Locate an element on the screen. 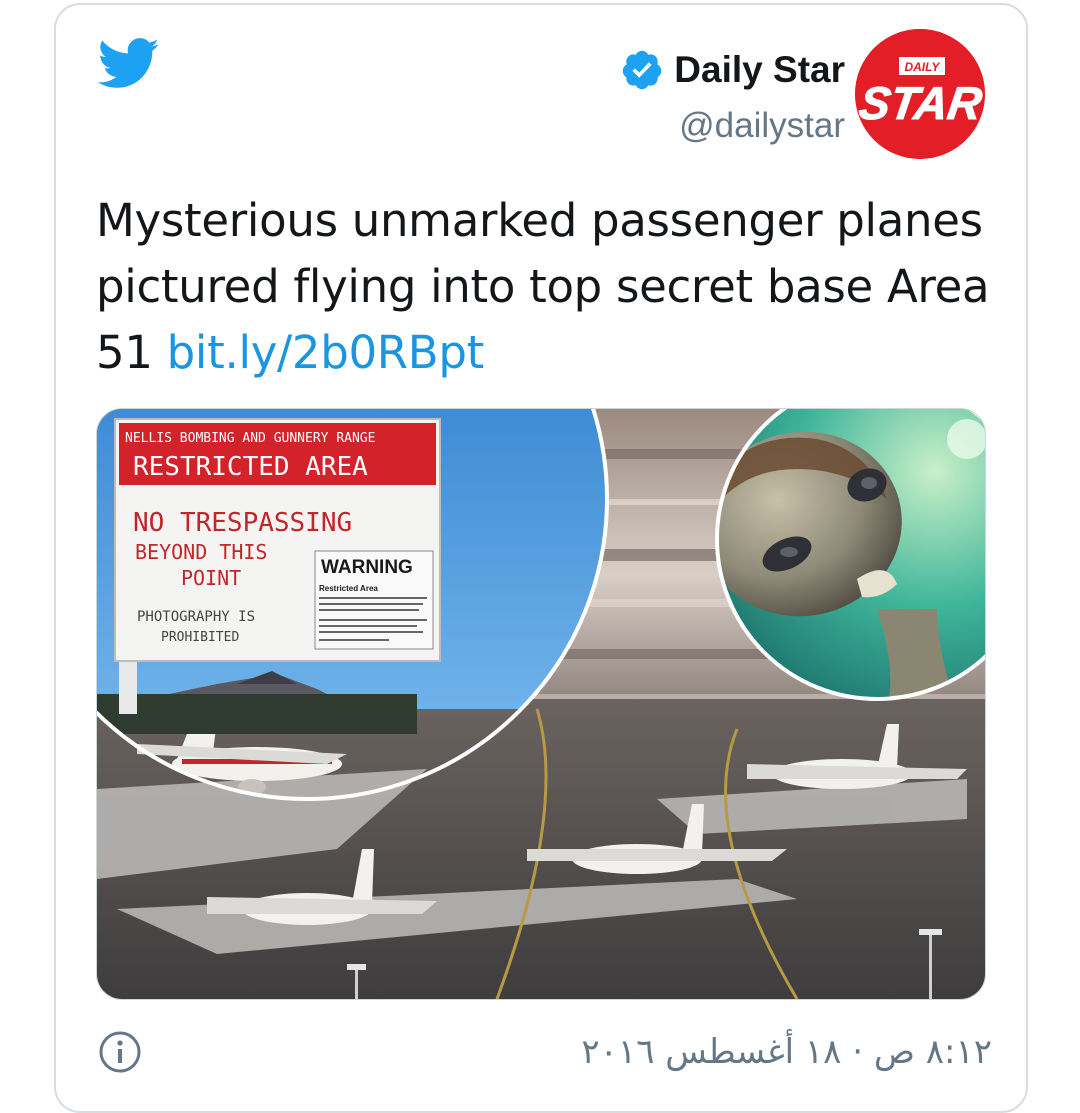 This screenshot has width=1080, height=1113. tweet-author: Daily Star @dailystar is located at coordinates (732, 97).